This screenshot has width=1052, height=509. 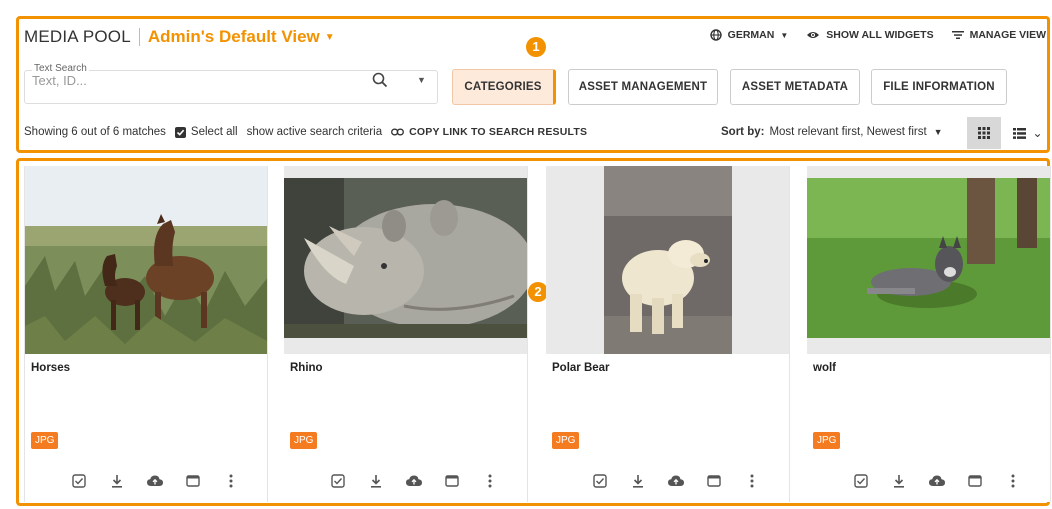 I want to click on categories-button: CATEGORIES, so click(x=504, y=87).